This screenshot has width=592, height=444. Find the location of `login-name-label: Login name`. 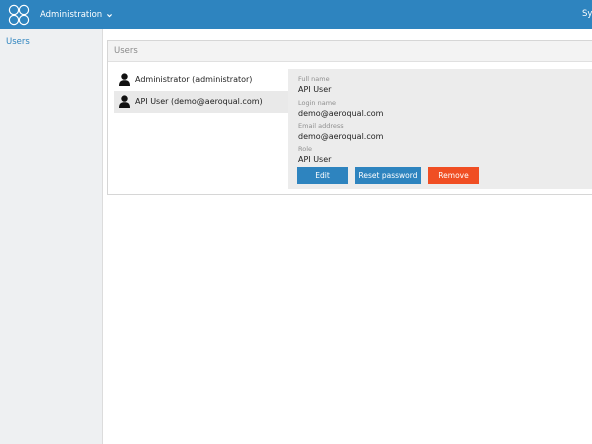

login-name-label: Login name is located at coordinates (317, 103).